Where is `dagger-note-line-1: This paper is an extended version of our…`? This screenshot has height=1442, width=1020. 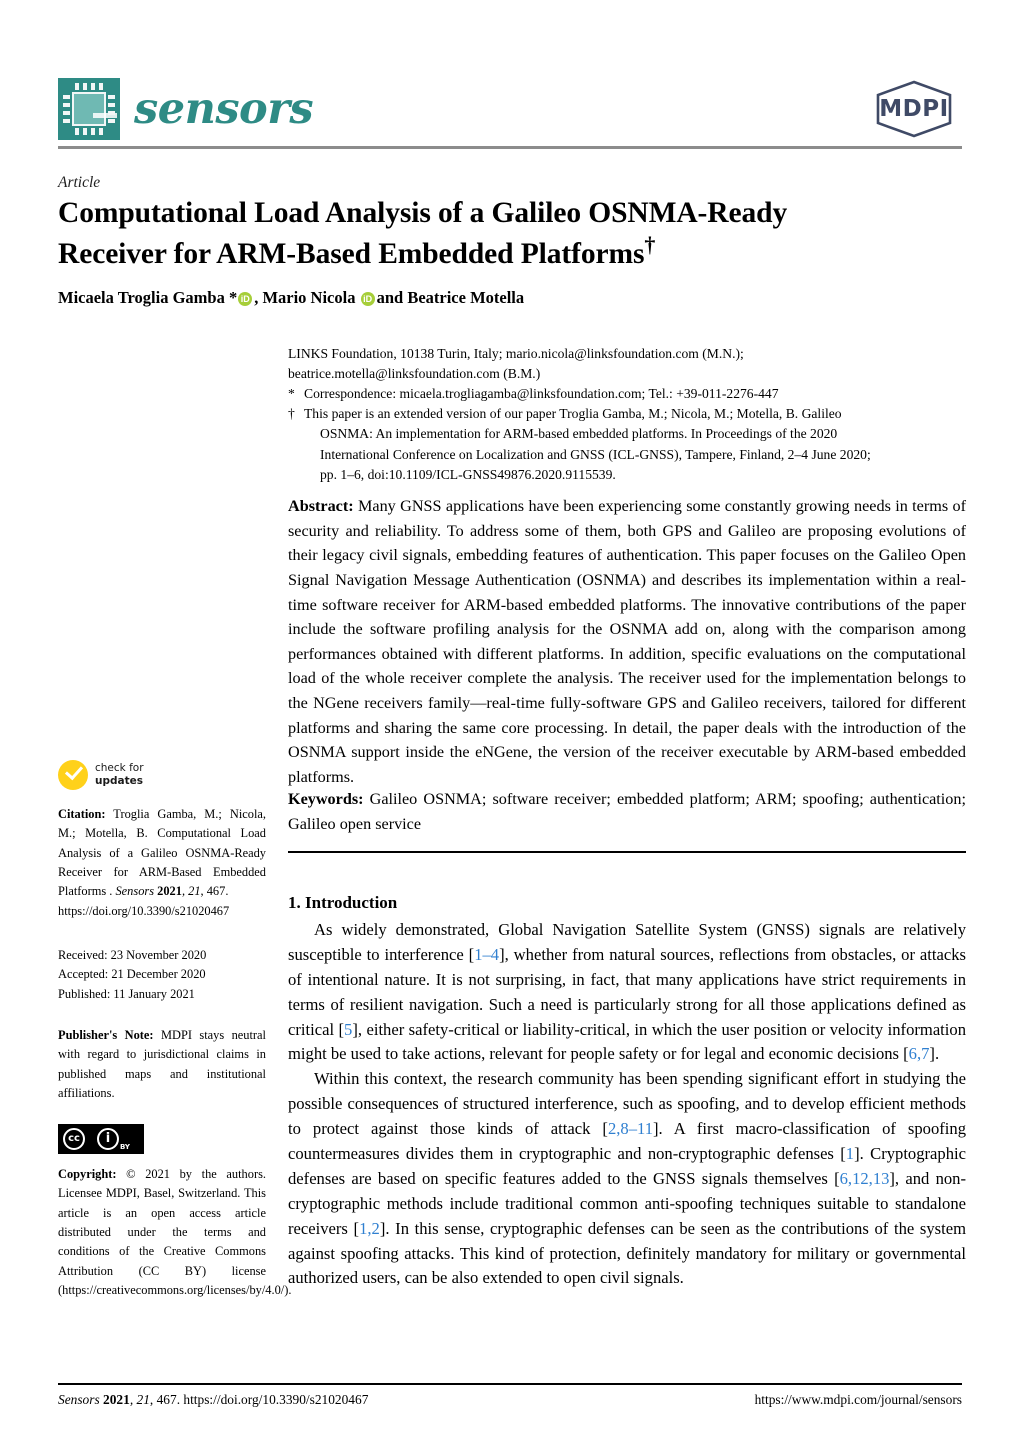
dagger-note-line-1: This paper is an extended version of our… is located at coordinates (573, 414).